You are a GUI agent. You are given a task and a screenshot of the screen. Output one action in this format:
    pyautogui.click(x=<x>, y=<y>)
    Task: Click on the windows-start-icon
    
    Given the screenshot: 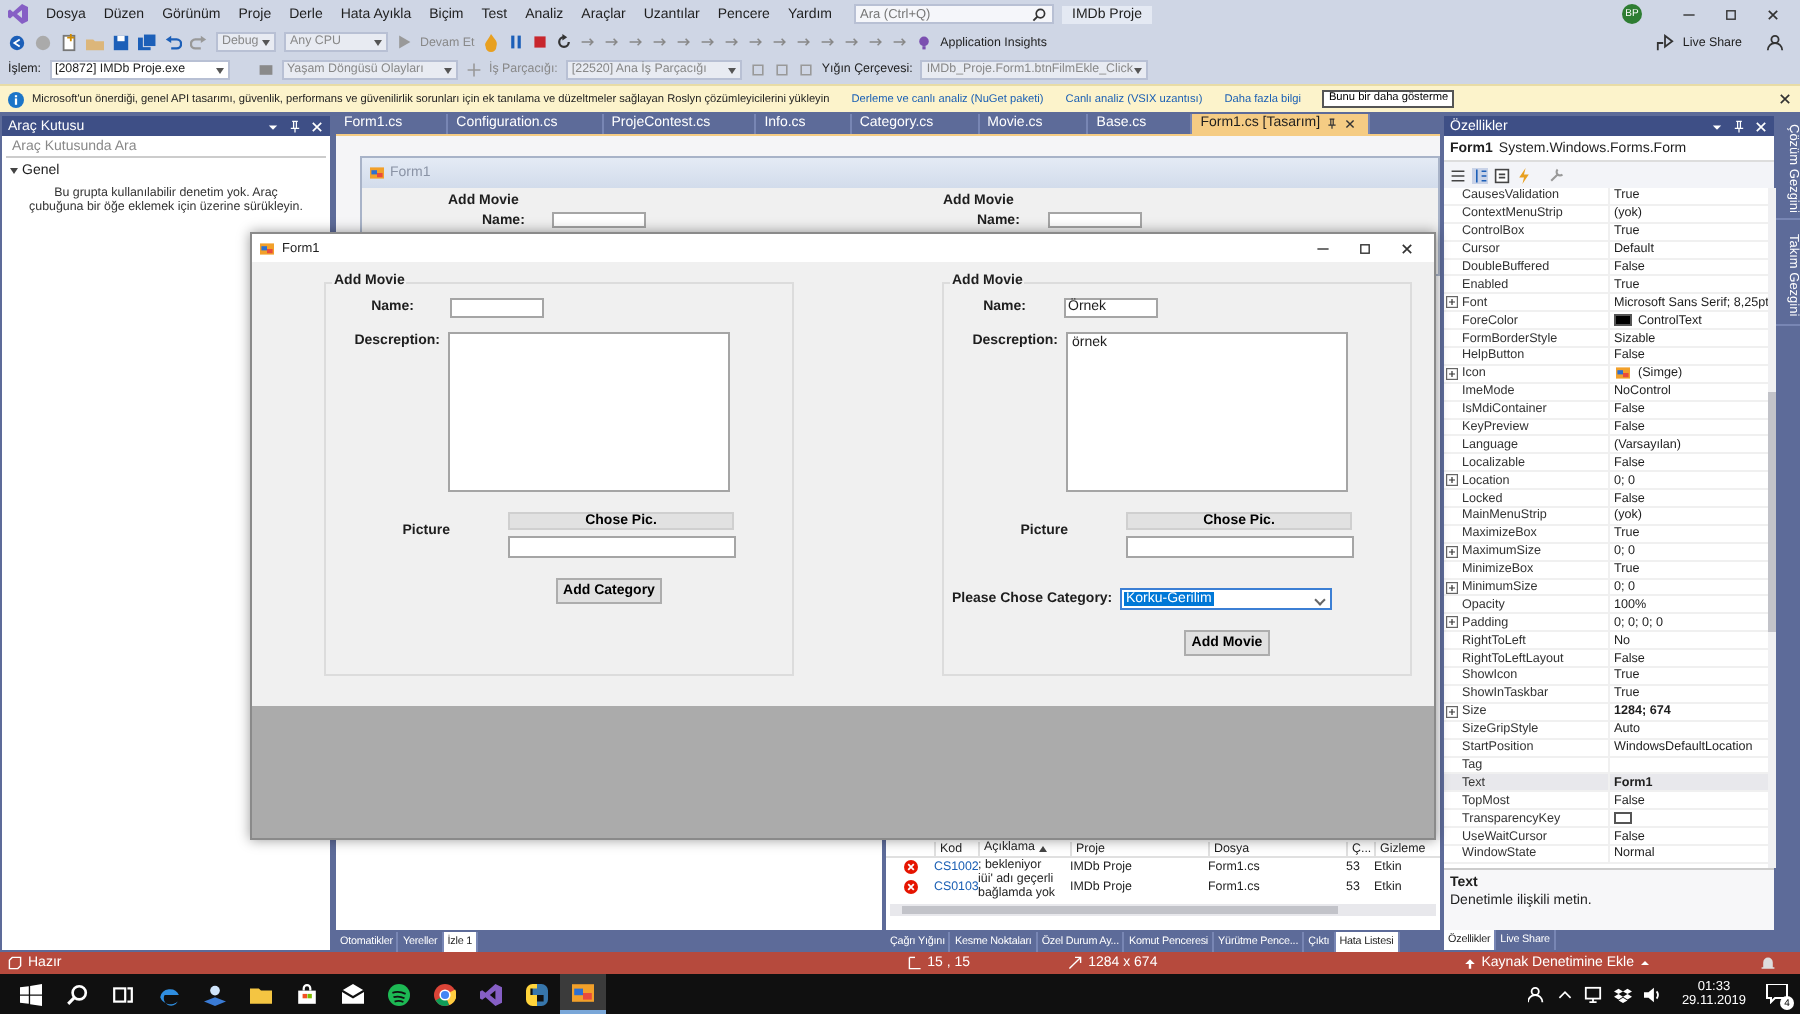 What is the action you would take?
    pyautogui.click(x=31, y=994)
    